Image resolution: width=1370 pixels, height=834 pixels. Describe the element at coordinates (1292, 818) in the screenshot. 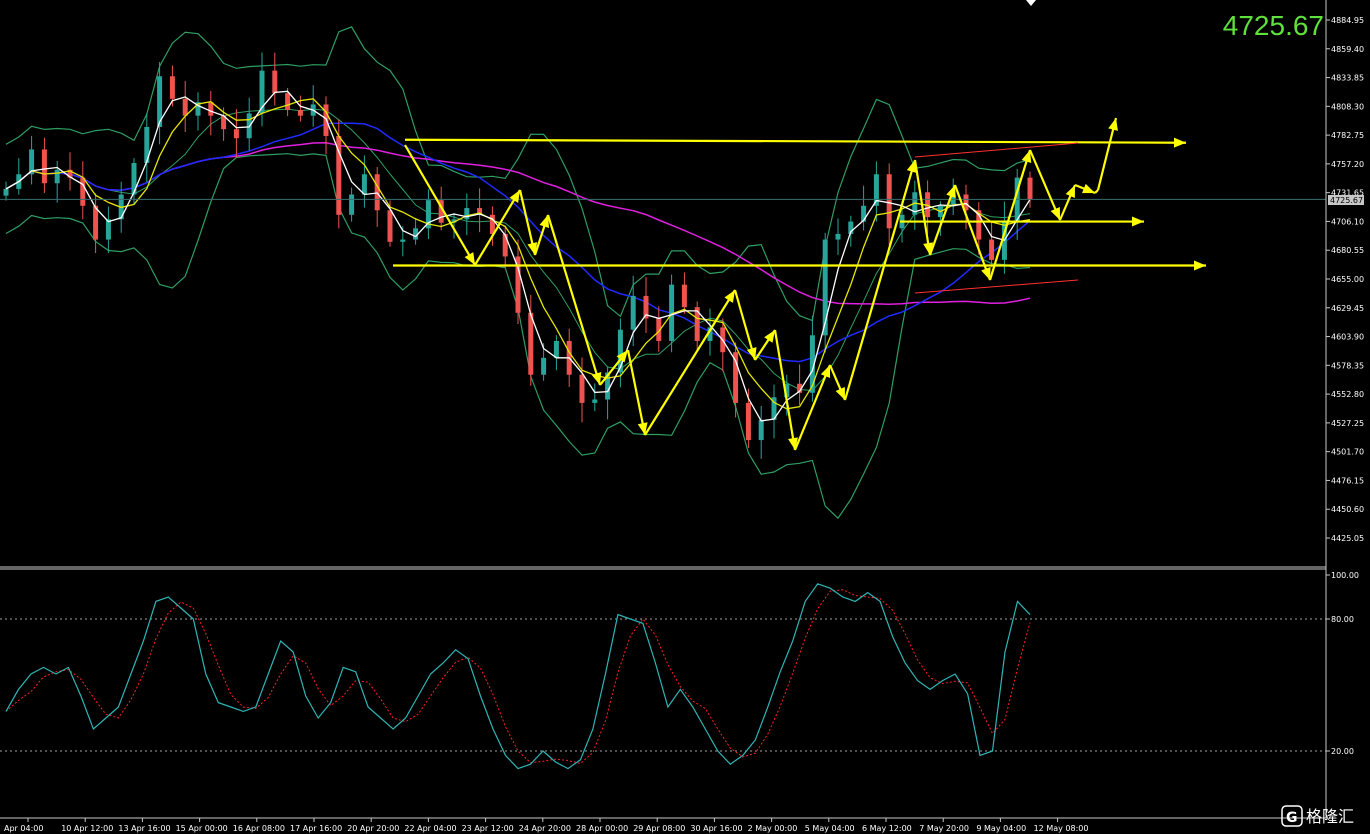

I see `watermark-logo-letter: G` at that location.